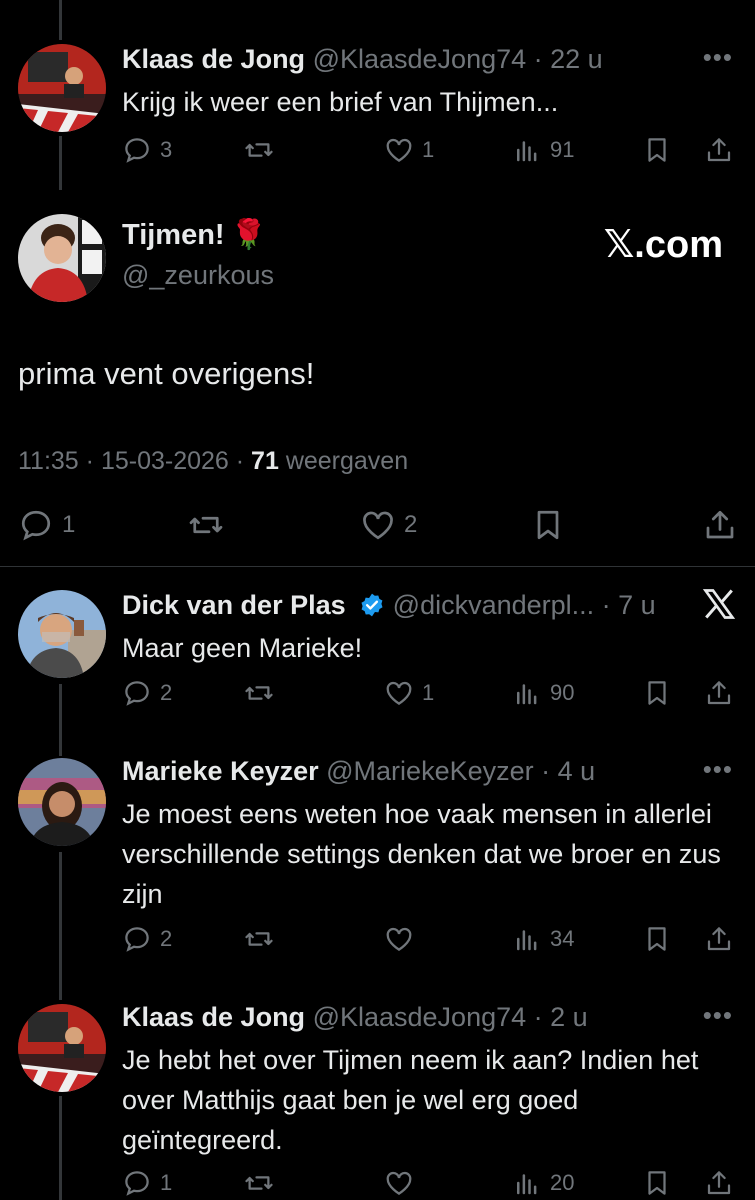 The height and width of the screenshot is (1200, 755). I want to click on tweet-time: 22 u, so click(576, 59).